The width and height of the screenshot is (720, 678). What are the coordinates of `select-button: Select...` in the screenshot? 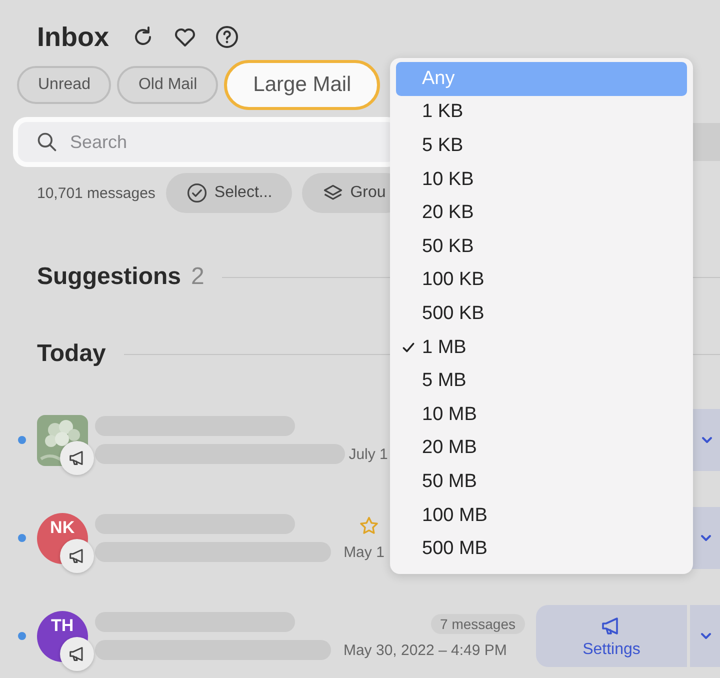 It's located at (229, 193).